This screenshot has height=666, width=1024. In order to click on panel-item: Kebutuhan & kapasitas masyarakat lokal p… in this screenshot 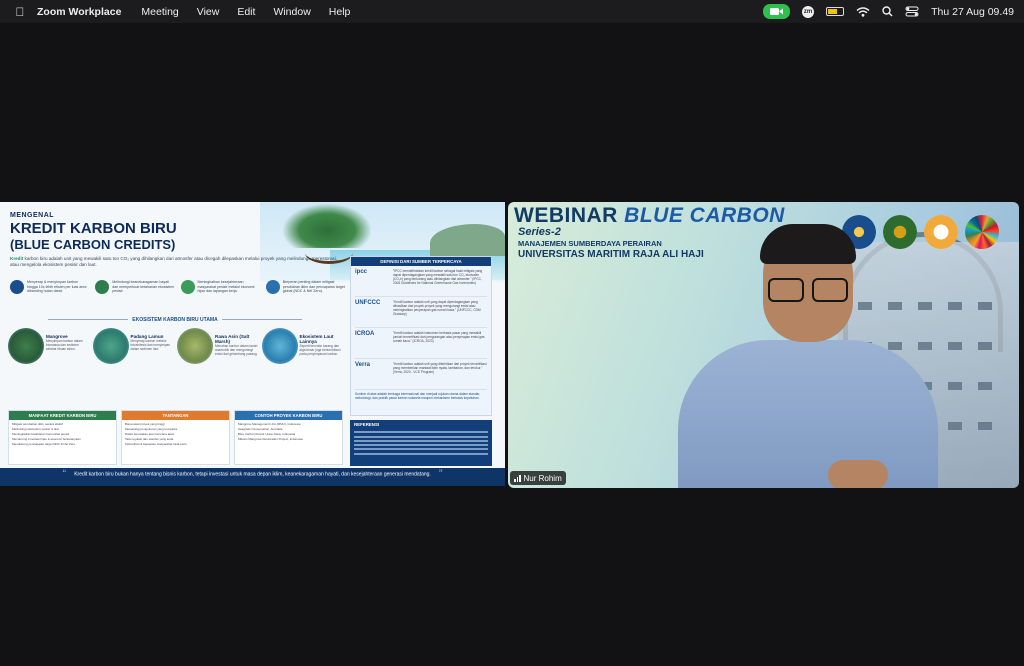, I will do `click(156, 444)`.